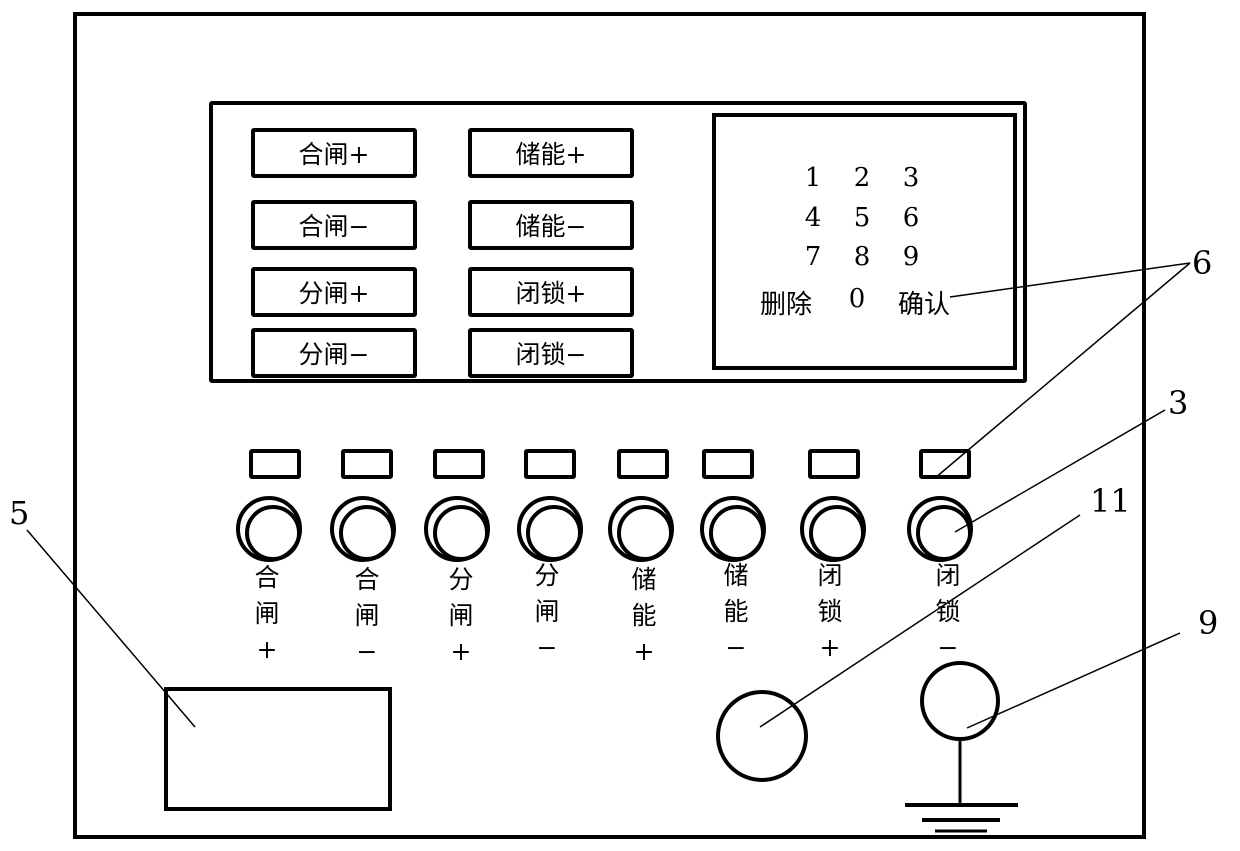 The height and width of the screenshot is (851, 1240). I want to click on callout-6: 6, so click(1202, 263).